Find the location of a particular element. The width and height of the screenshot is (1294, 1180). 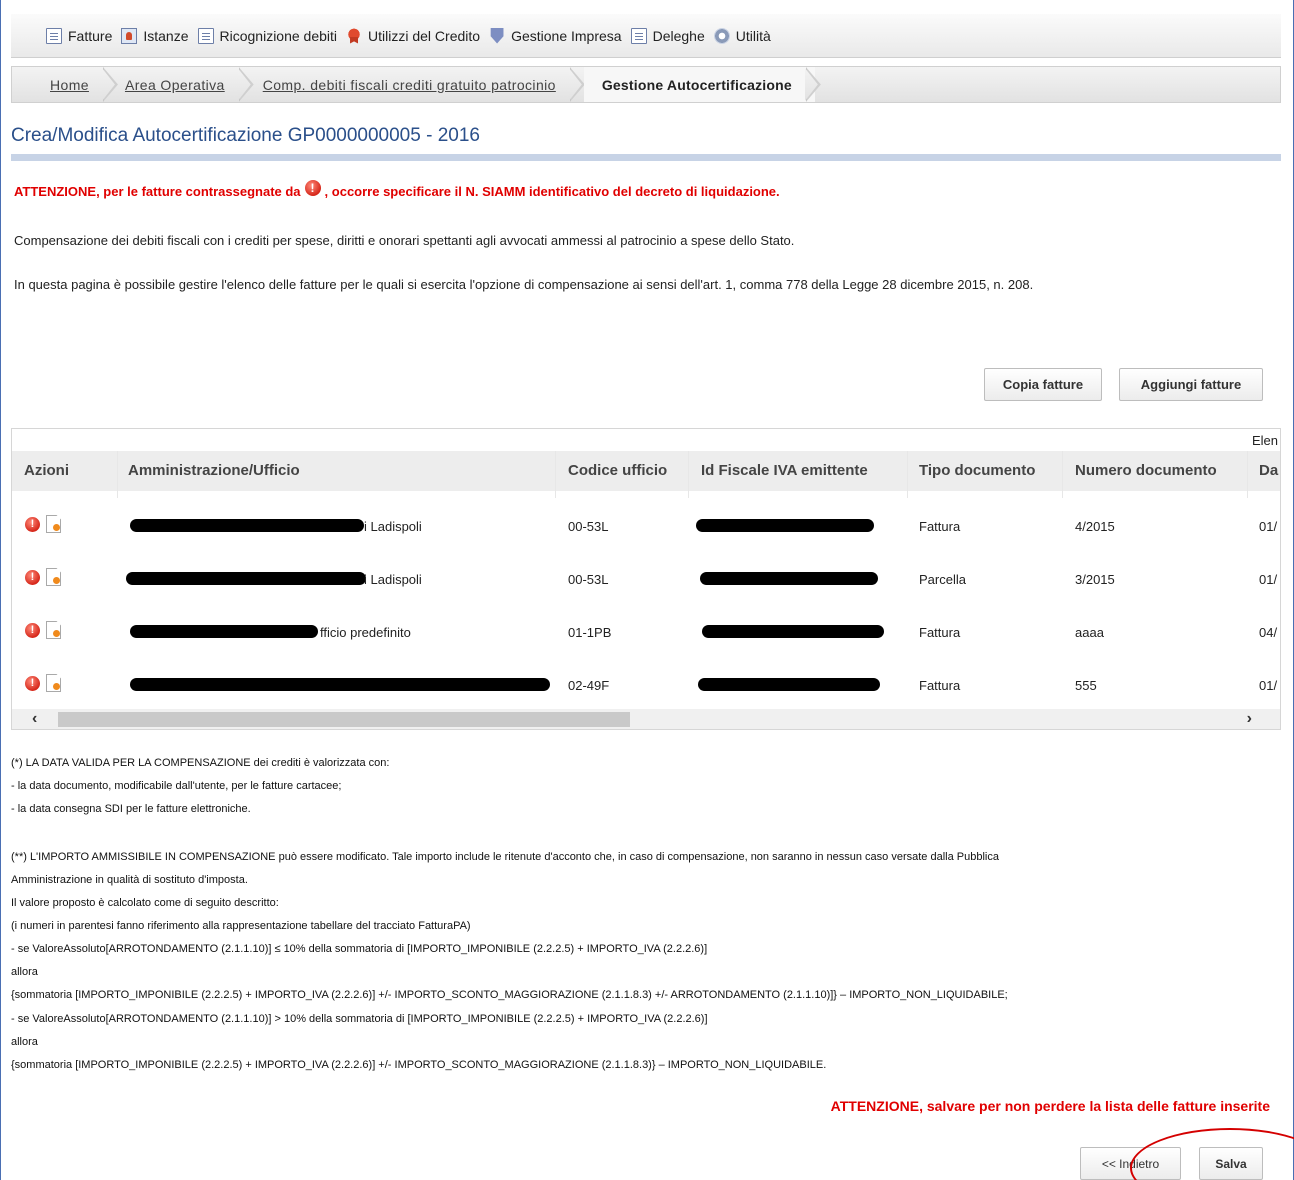

table-caption: Elen is located at coordinates (1264, 440).